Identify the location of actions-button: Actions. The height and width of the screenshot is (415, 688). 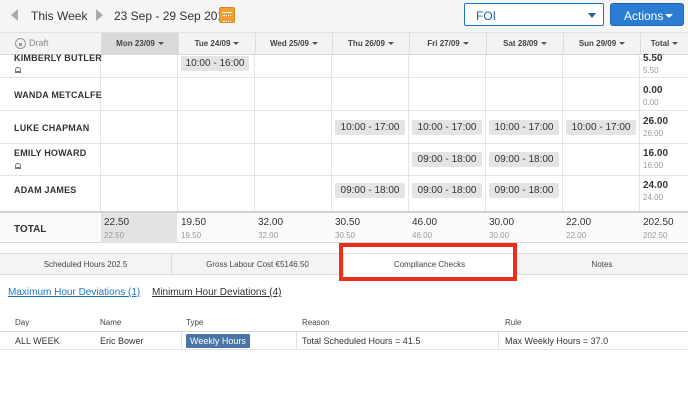
(647, 14).